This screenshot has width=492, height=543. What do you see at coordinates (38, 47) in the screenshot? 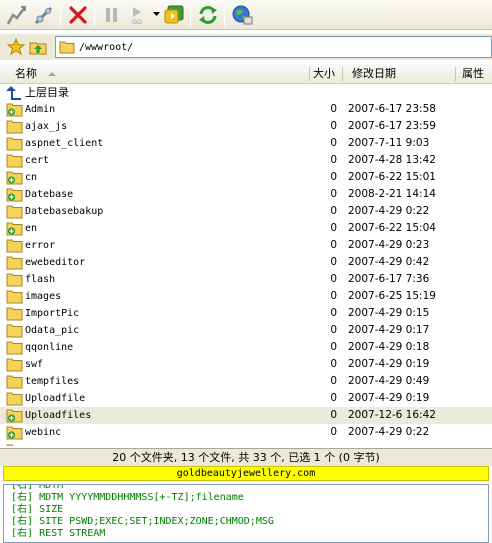
I see `parent-folder-button` at bounding box center [38, 47].